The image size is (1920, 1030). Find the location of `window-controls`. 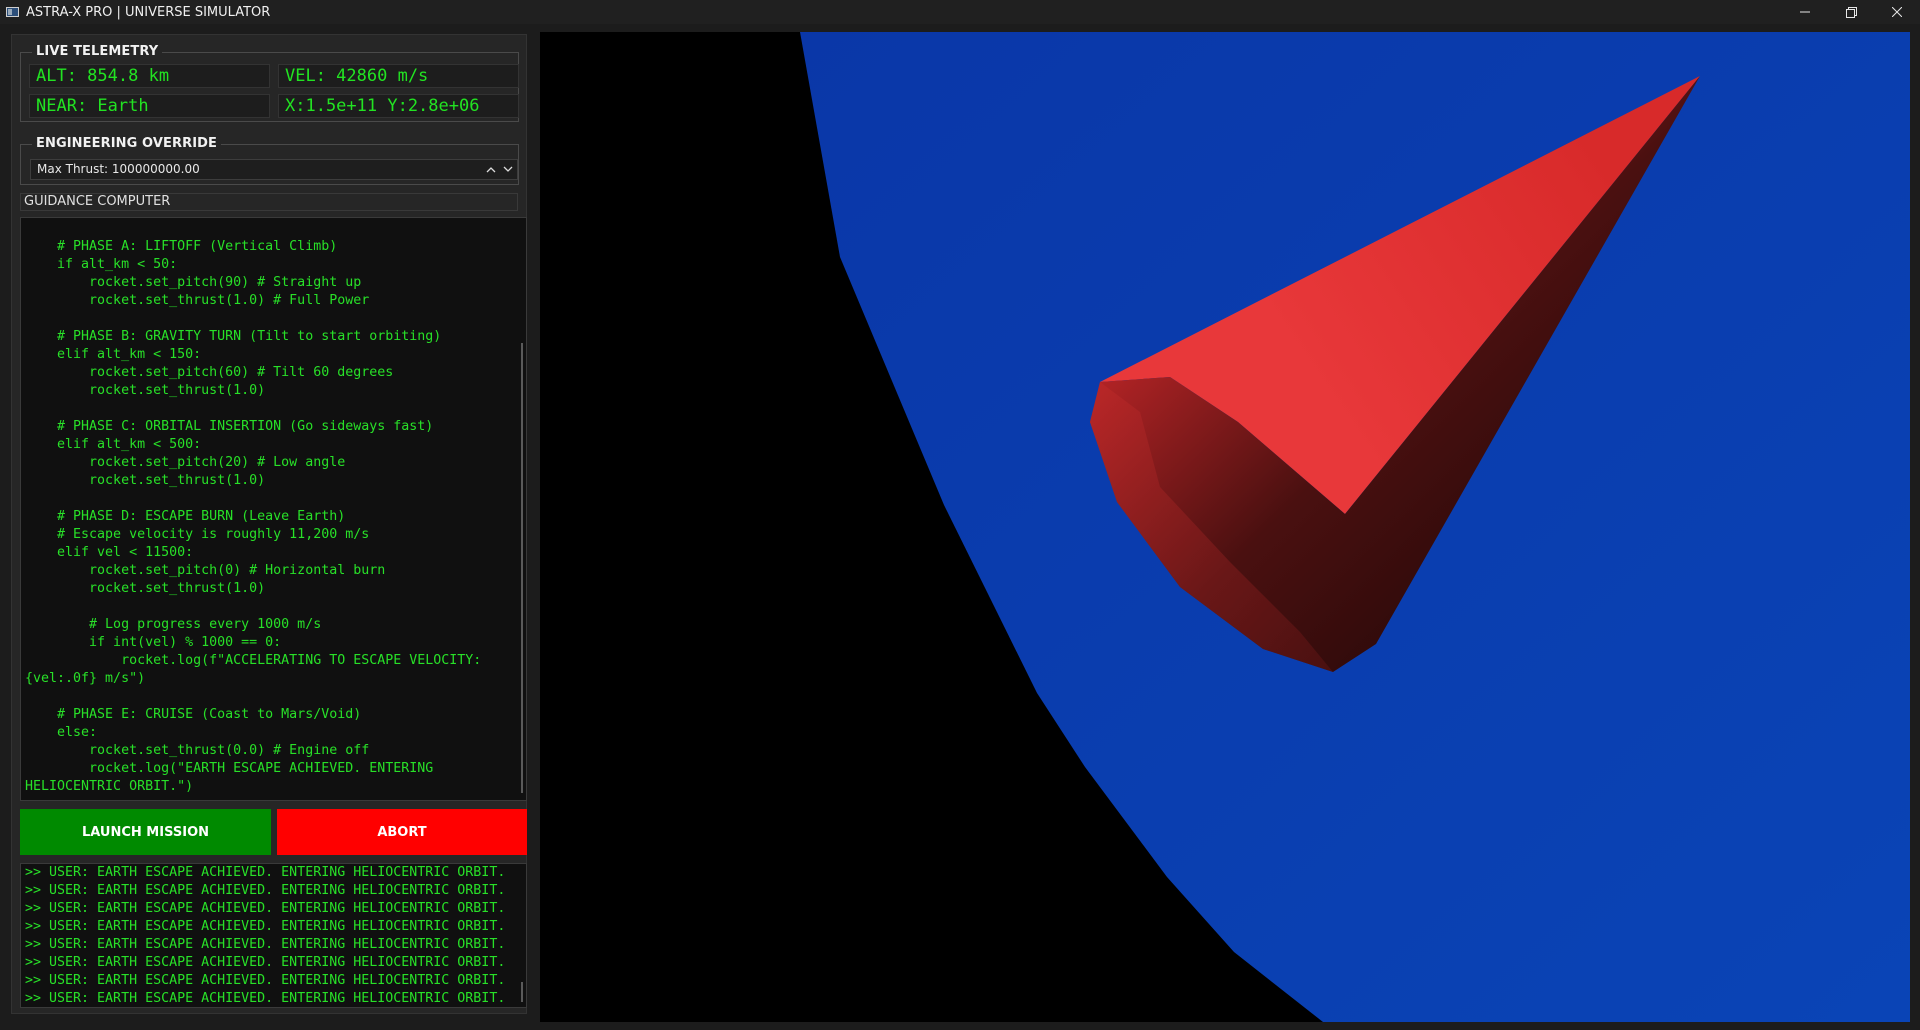

window-controls is located at coordinates (1851, 12).